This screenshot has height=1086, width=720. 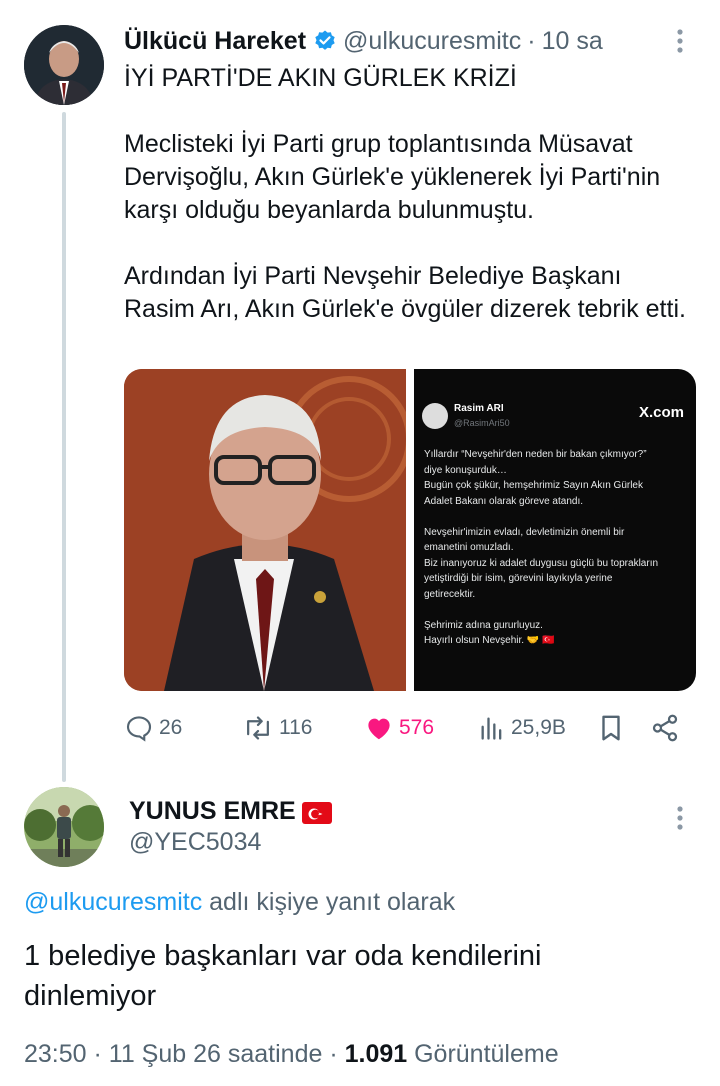 I want to click on bookmark-icon, so click(x=611, y=728).